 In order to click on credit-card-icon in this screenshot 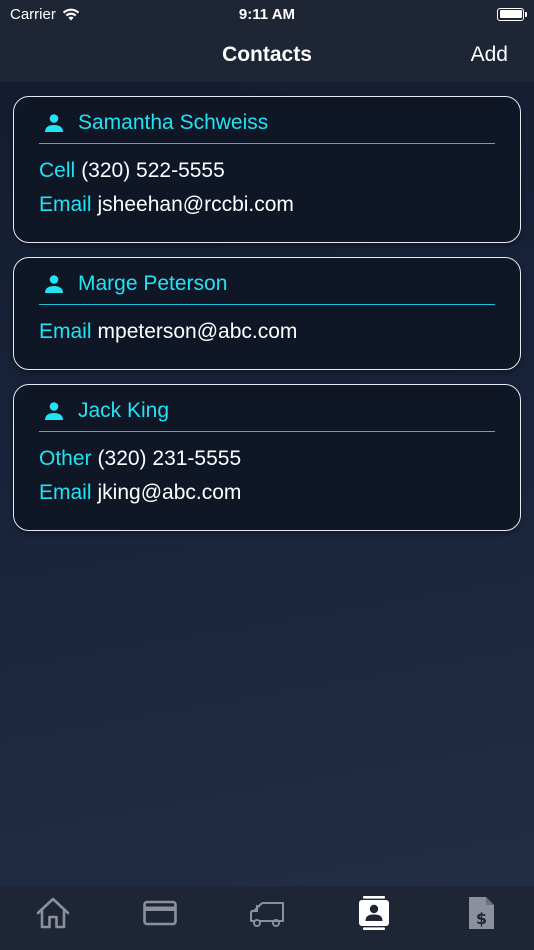, I will do `click(160, 913)`.